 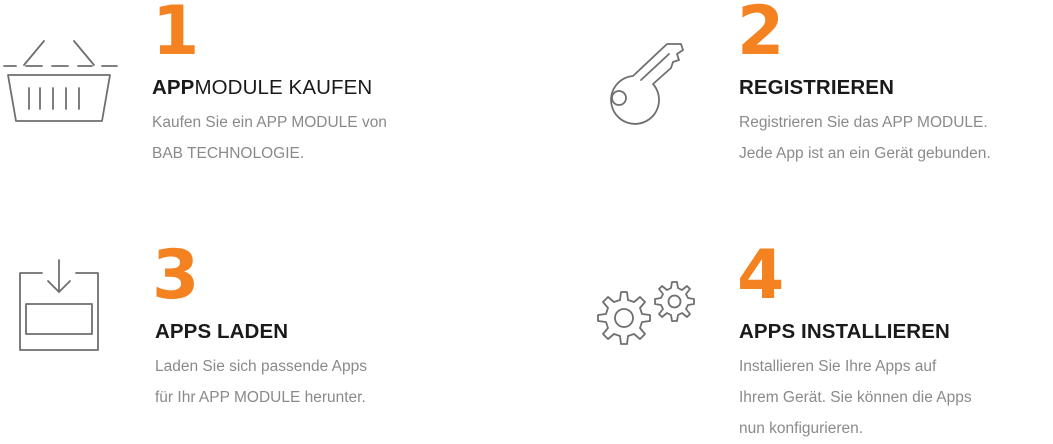 I want to click on step-title: APPMODULE KAUFEN, so click(x=262, y=88).